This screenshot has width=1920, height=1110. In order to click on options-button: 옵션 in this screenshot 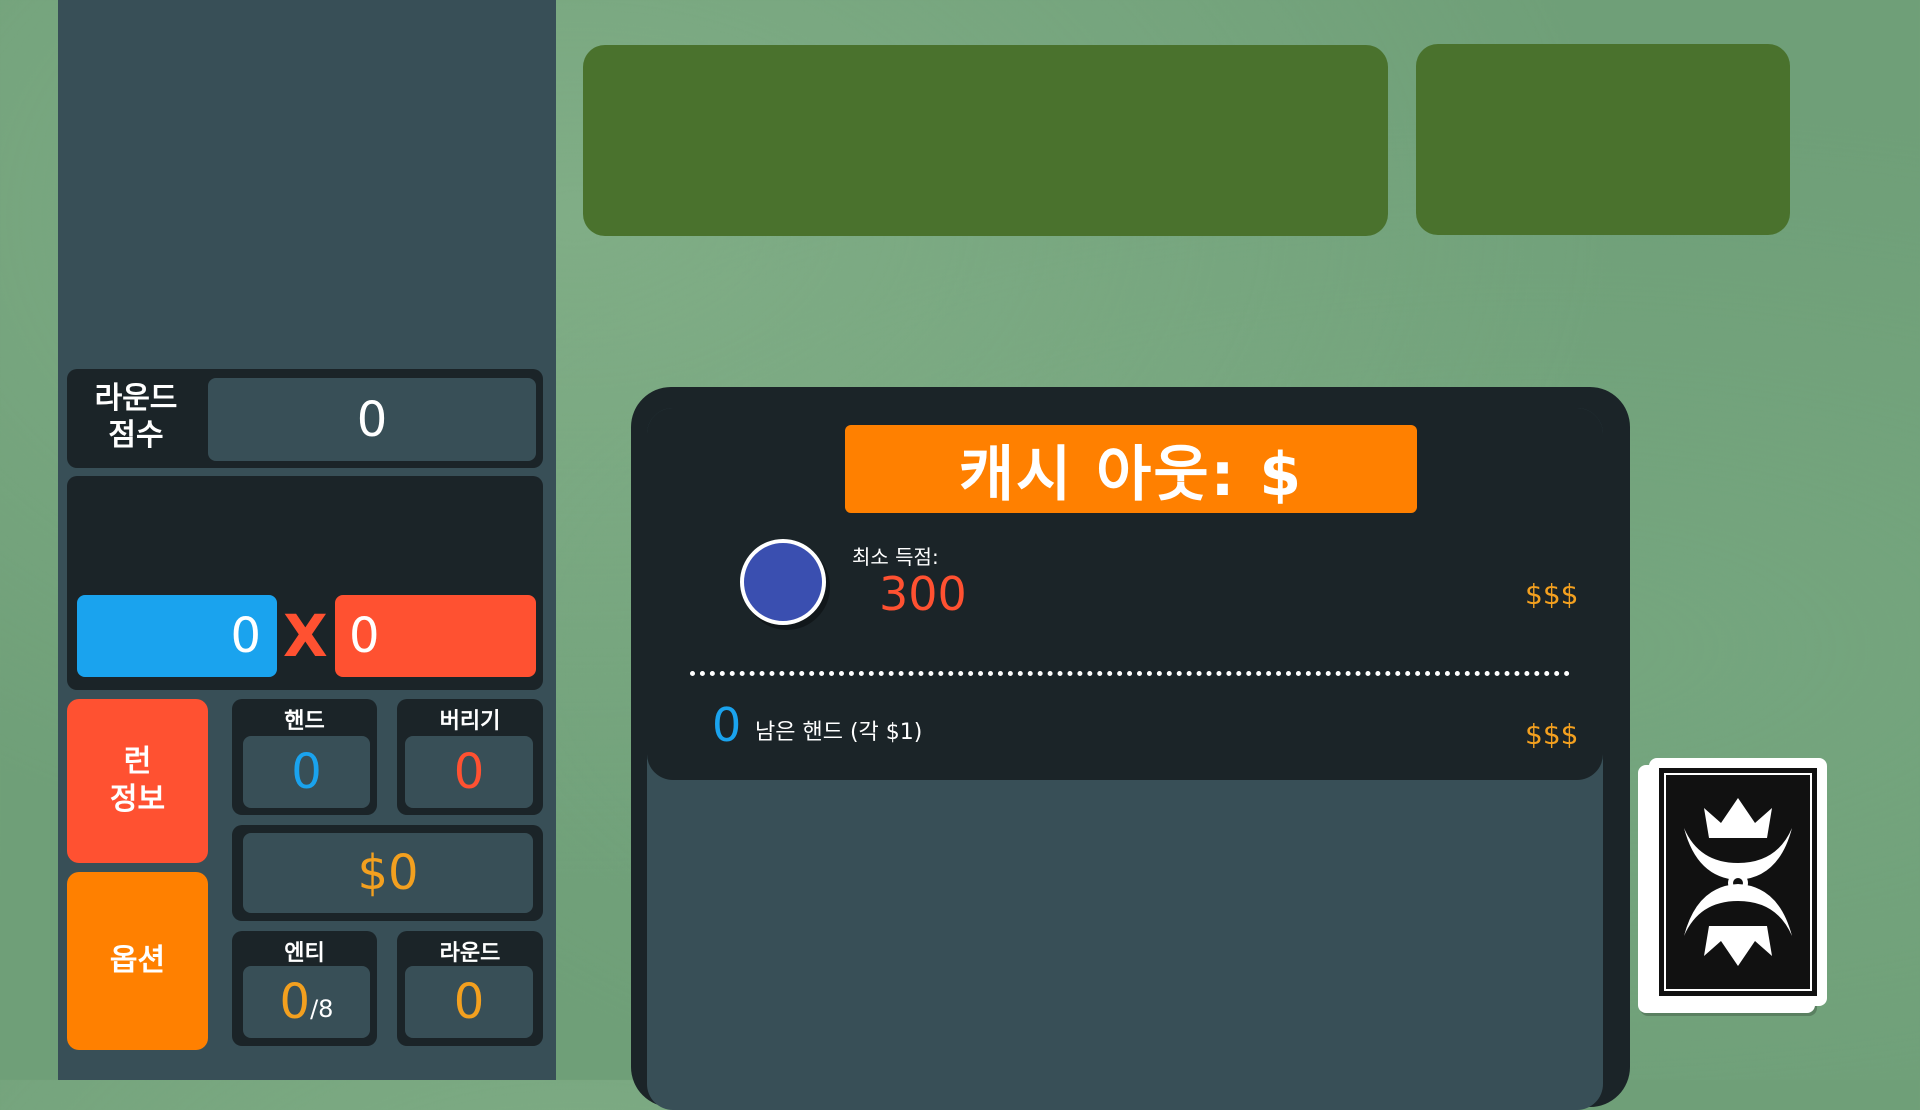, I will do `click(137, 961)`.